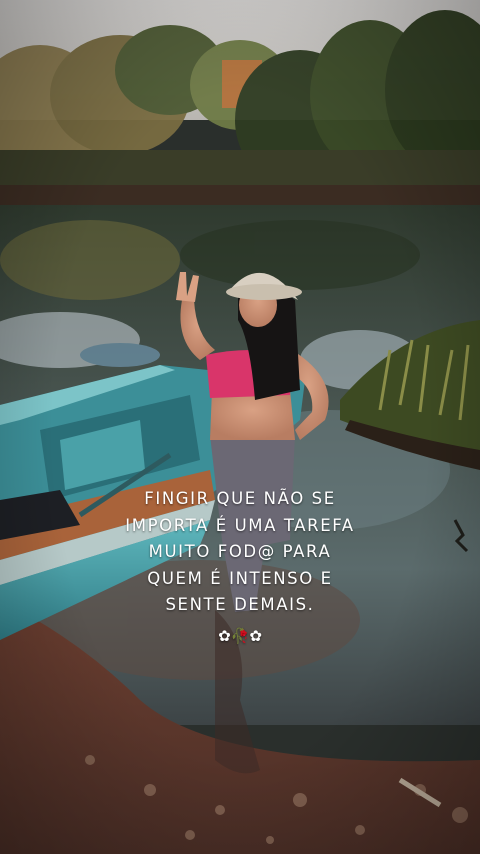 The height and width of the screenshot is (854, 480). What do you see at coordinates (240, 578) in the screenshot?
I see `caption-line: QUEM É INTENSO E` at bounding box center [240, 578].